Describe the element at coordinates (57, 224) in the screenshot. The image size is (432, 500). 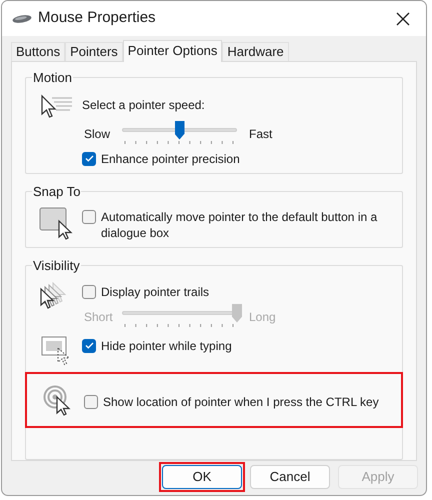
I see `snap-cursor-icon` at that location.